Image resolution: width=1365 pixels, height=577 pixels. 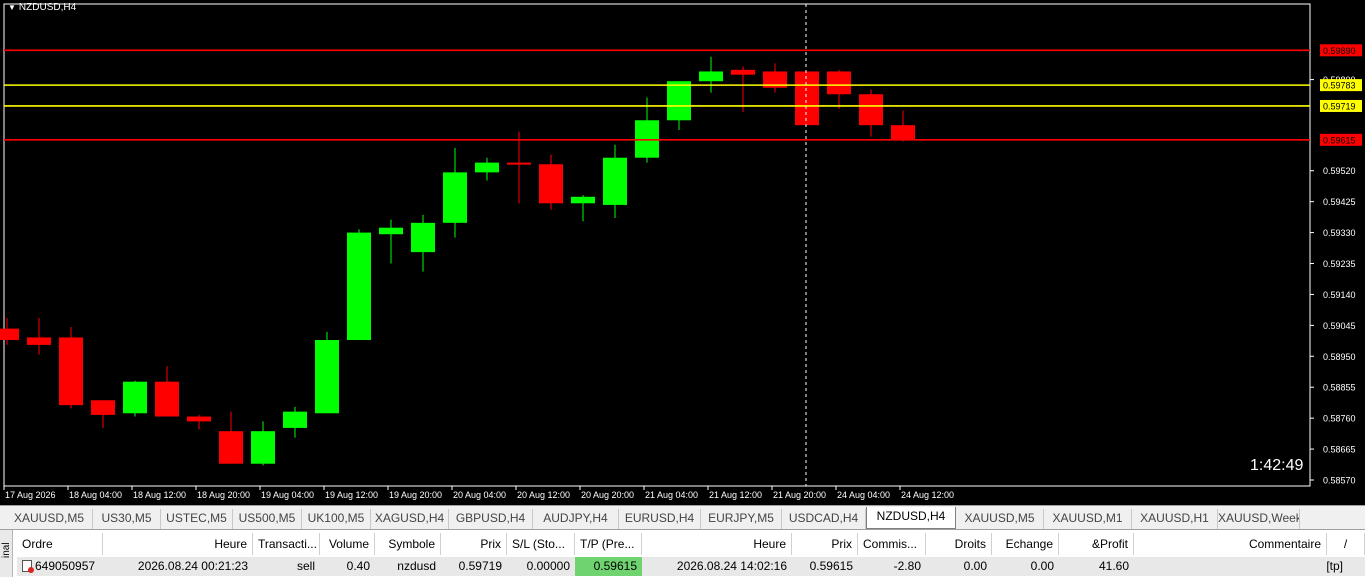 I want to click on price-axis-label: 0.58665, so click(x=1339, y=450).